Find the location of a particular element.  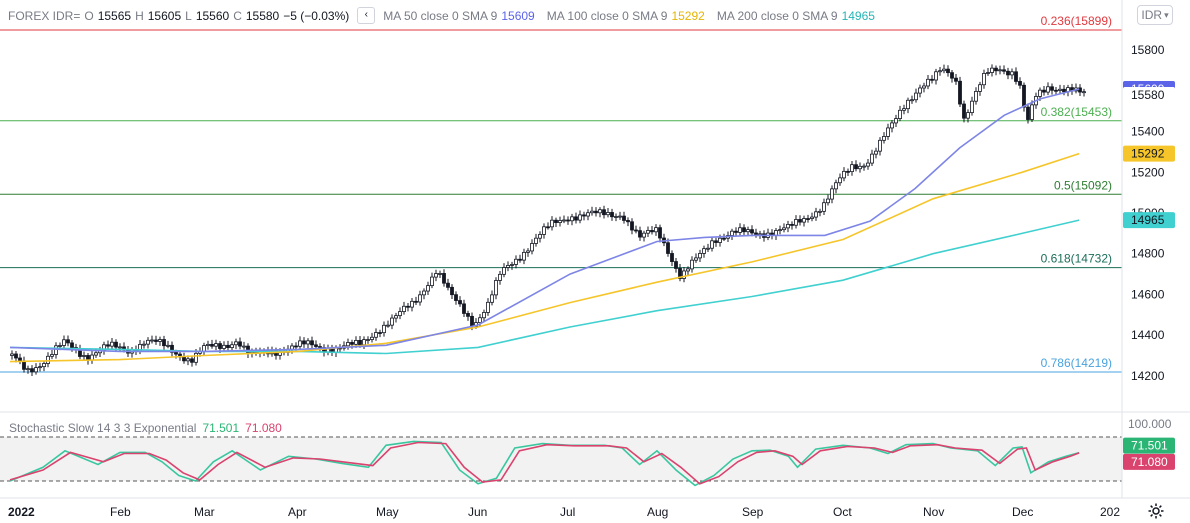

collapse-legend-icon: ‹ is located at coordinates (366, 15).